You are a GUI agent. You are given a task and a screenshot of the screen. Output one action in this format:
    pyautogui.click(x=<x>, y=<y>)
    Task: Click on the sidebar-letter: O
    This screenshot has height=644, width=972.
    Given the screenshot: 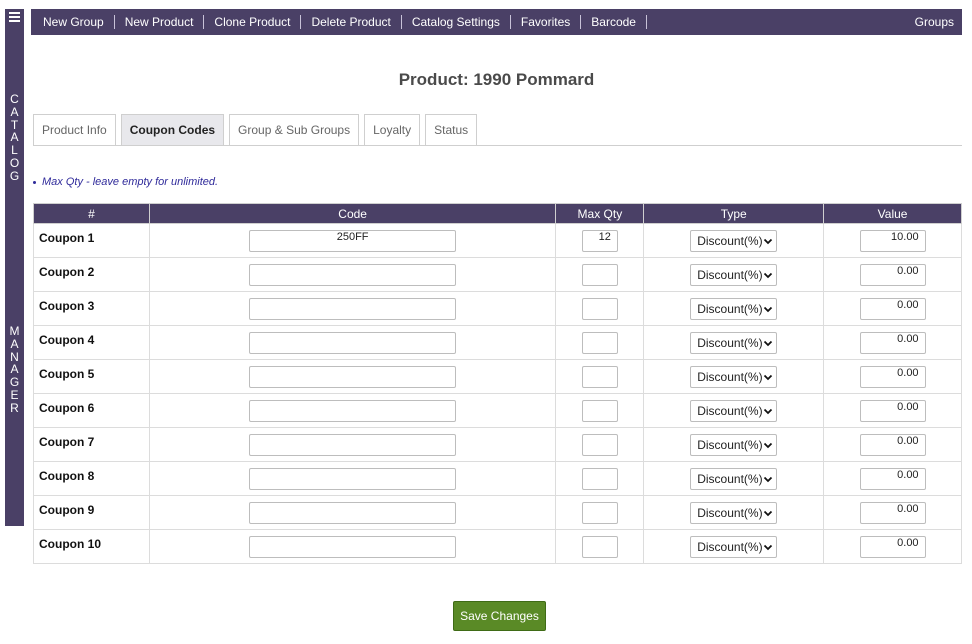 What is the action you would take?
    pyautogui.click(x=14, y=162)
    